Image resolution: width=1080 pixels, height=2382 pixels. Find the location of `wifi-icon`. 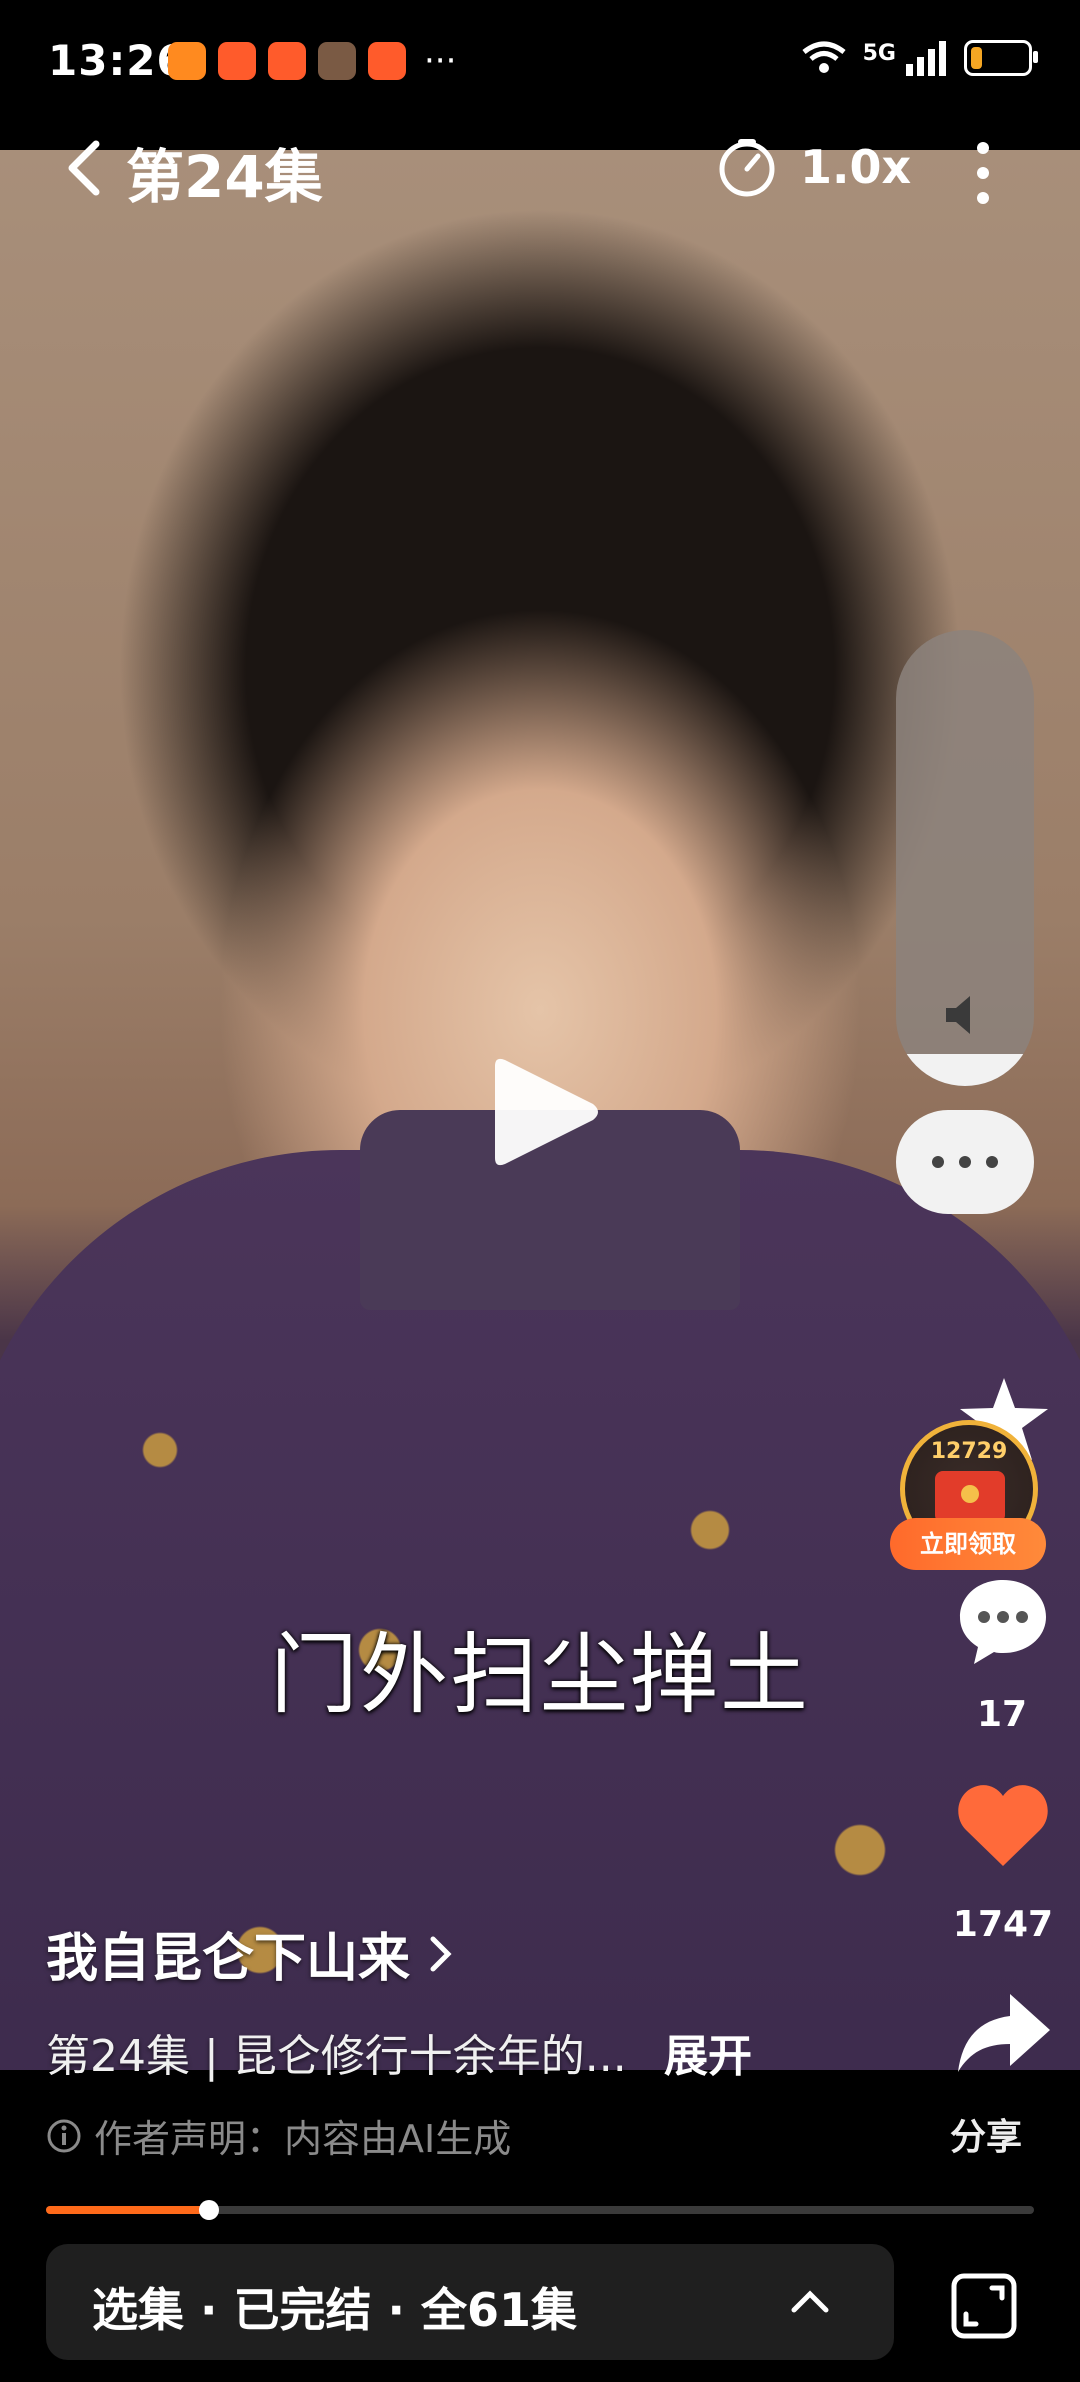

wifi-icon is located at coordinates (824, 57).